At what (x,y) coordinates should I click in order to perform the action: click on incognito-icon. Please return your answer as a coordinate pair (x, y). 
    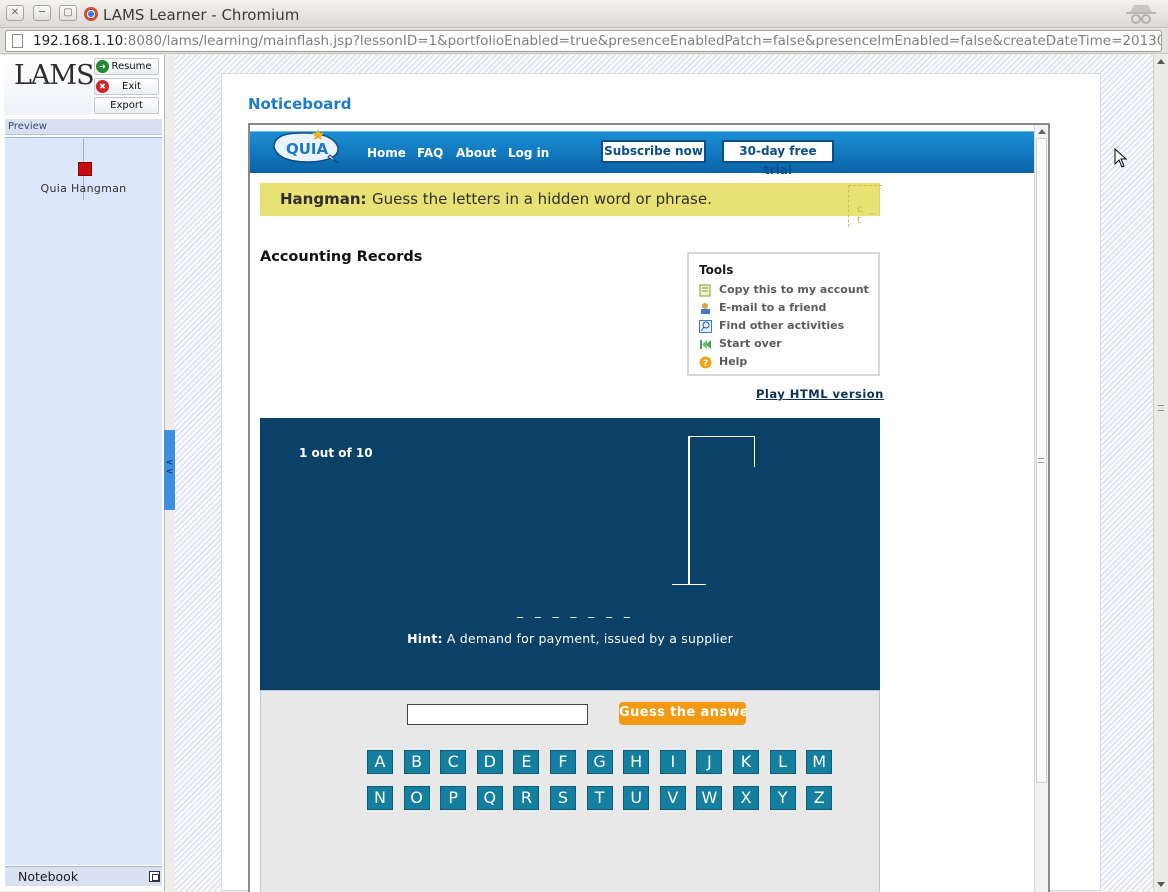
    Looking at the image, I should click on (1141, 14).